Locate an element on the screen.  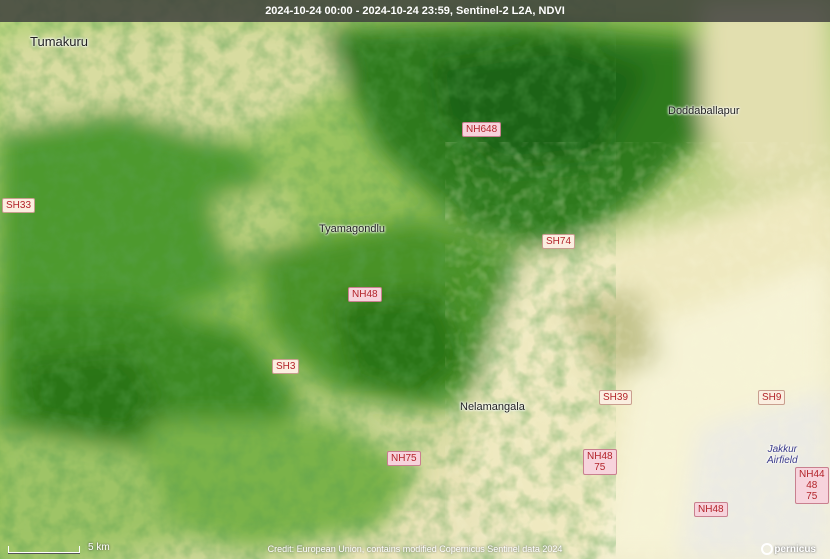
road-shield-sh74: SH74 is located at coordinates (559, 241).